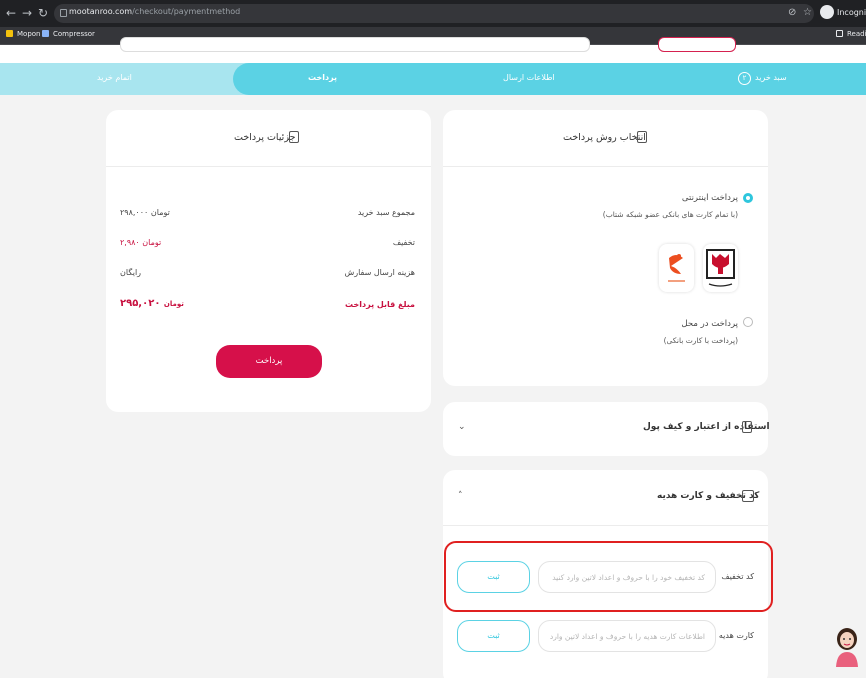 Image resolution: width=866 pixels, height=678 pixels. What do you see at coordinates (748, 496) in the screenshot?
I see `gift-card-icon` at bounding box center [748, 496].